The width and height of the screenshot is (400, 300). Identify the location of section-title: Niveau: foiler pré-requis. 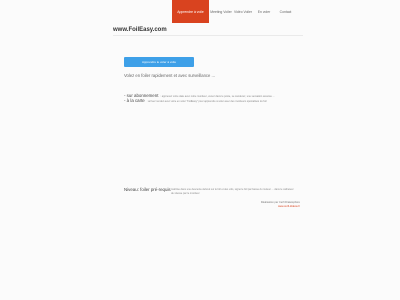
(147, 189).